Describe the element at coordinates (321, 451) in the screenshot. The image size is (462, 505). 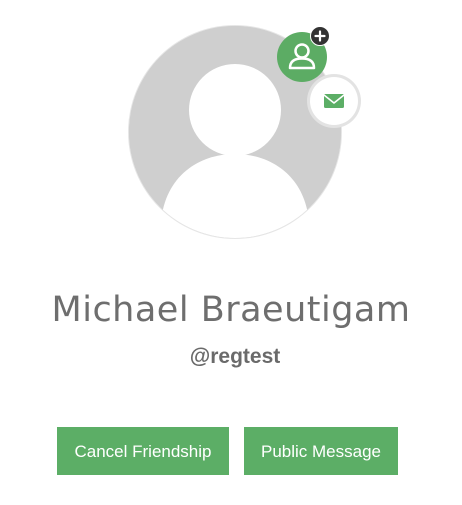
I see `public-message-button: Public Message` at that location.